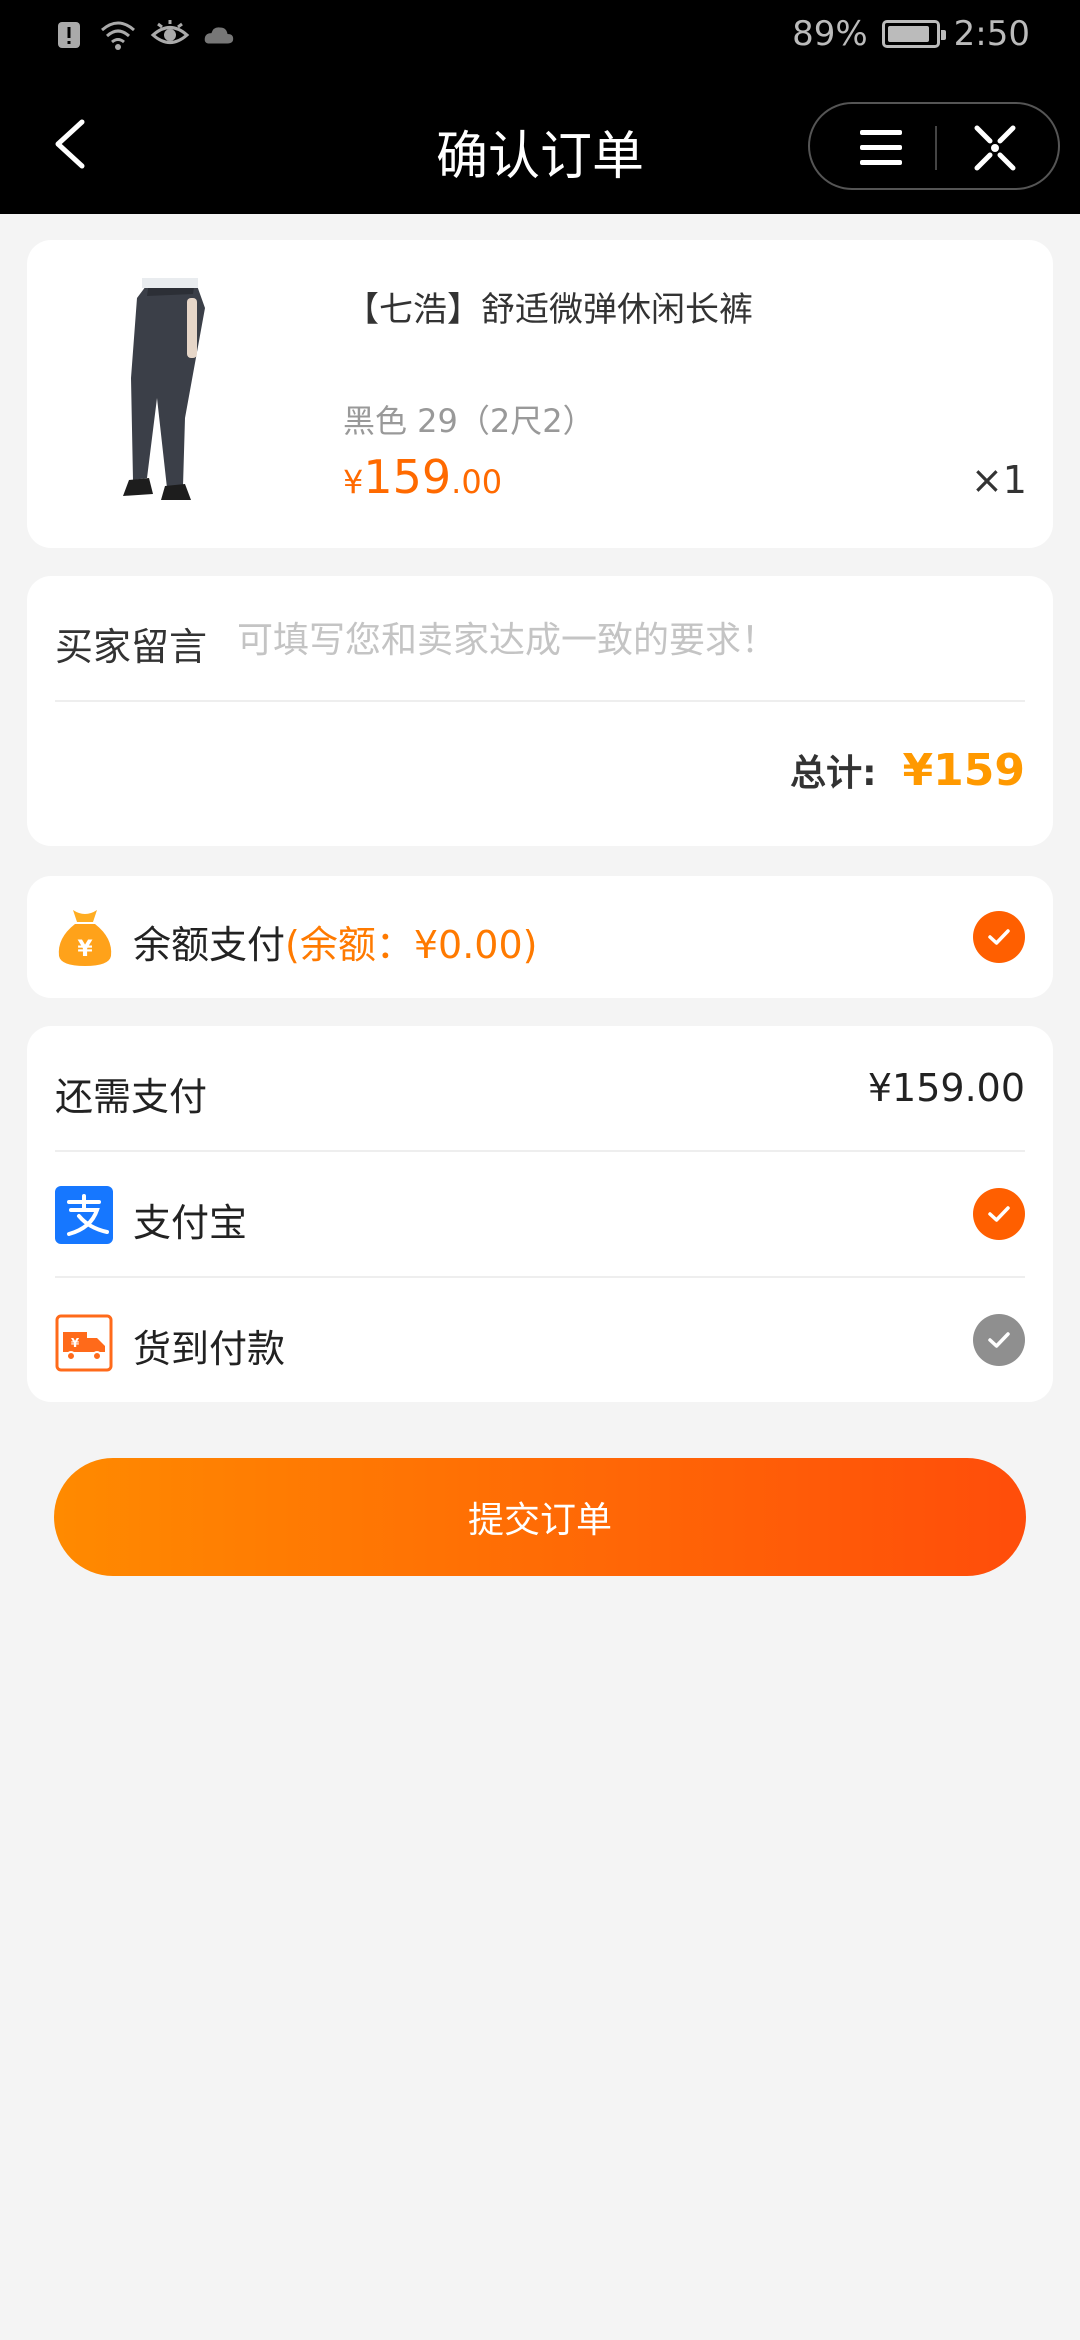 The image size is (1080, 2340). What do you see at coordinates (999, 937) in the screenshot?
I see `balance-check-icon` at bounding box center [999, 937].